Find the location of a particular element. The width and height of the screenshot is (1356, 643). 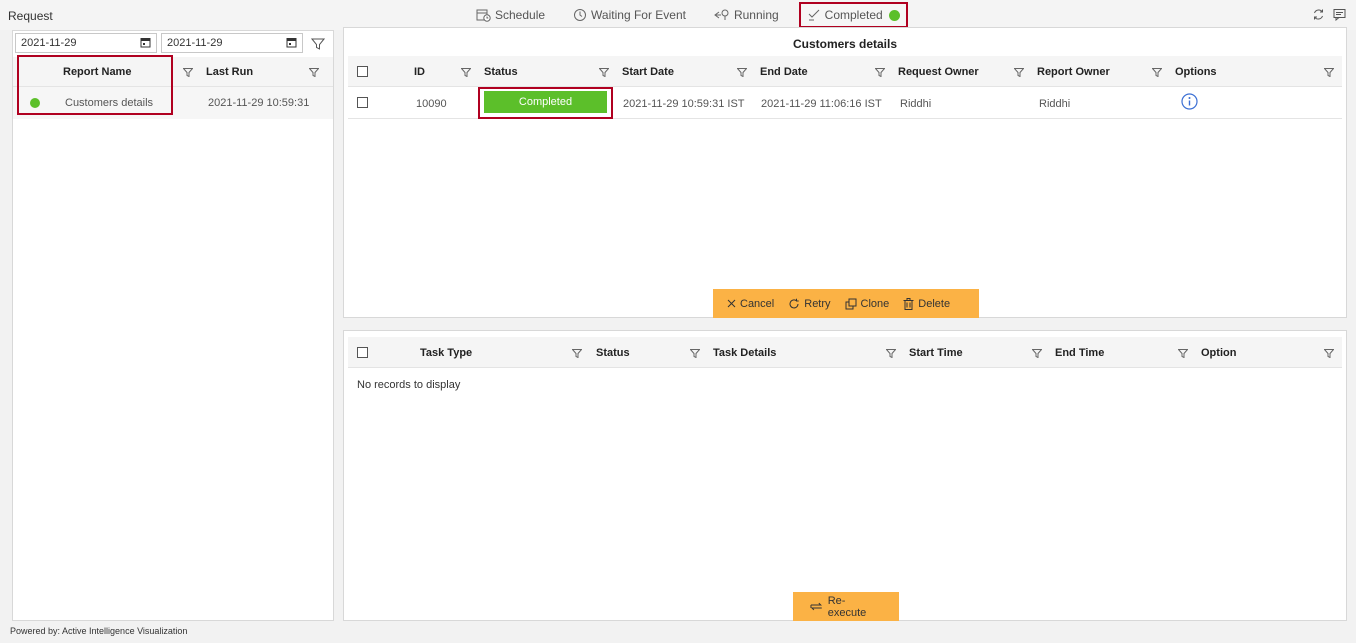

highlight-status is located at coordinates (545, 103).